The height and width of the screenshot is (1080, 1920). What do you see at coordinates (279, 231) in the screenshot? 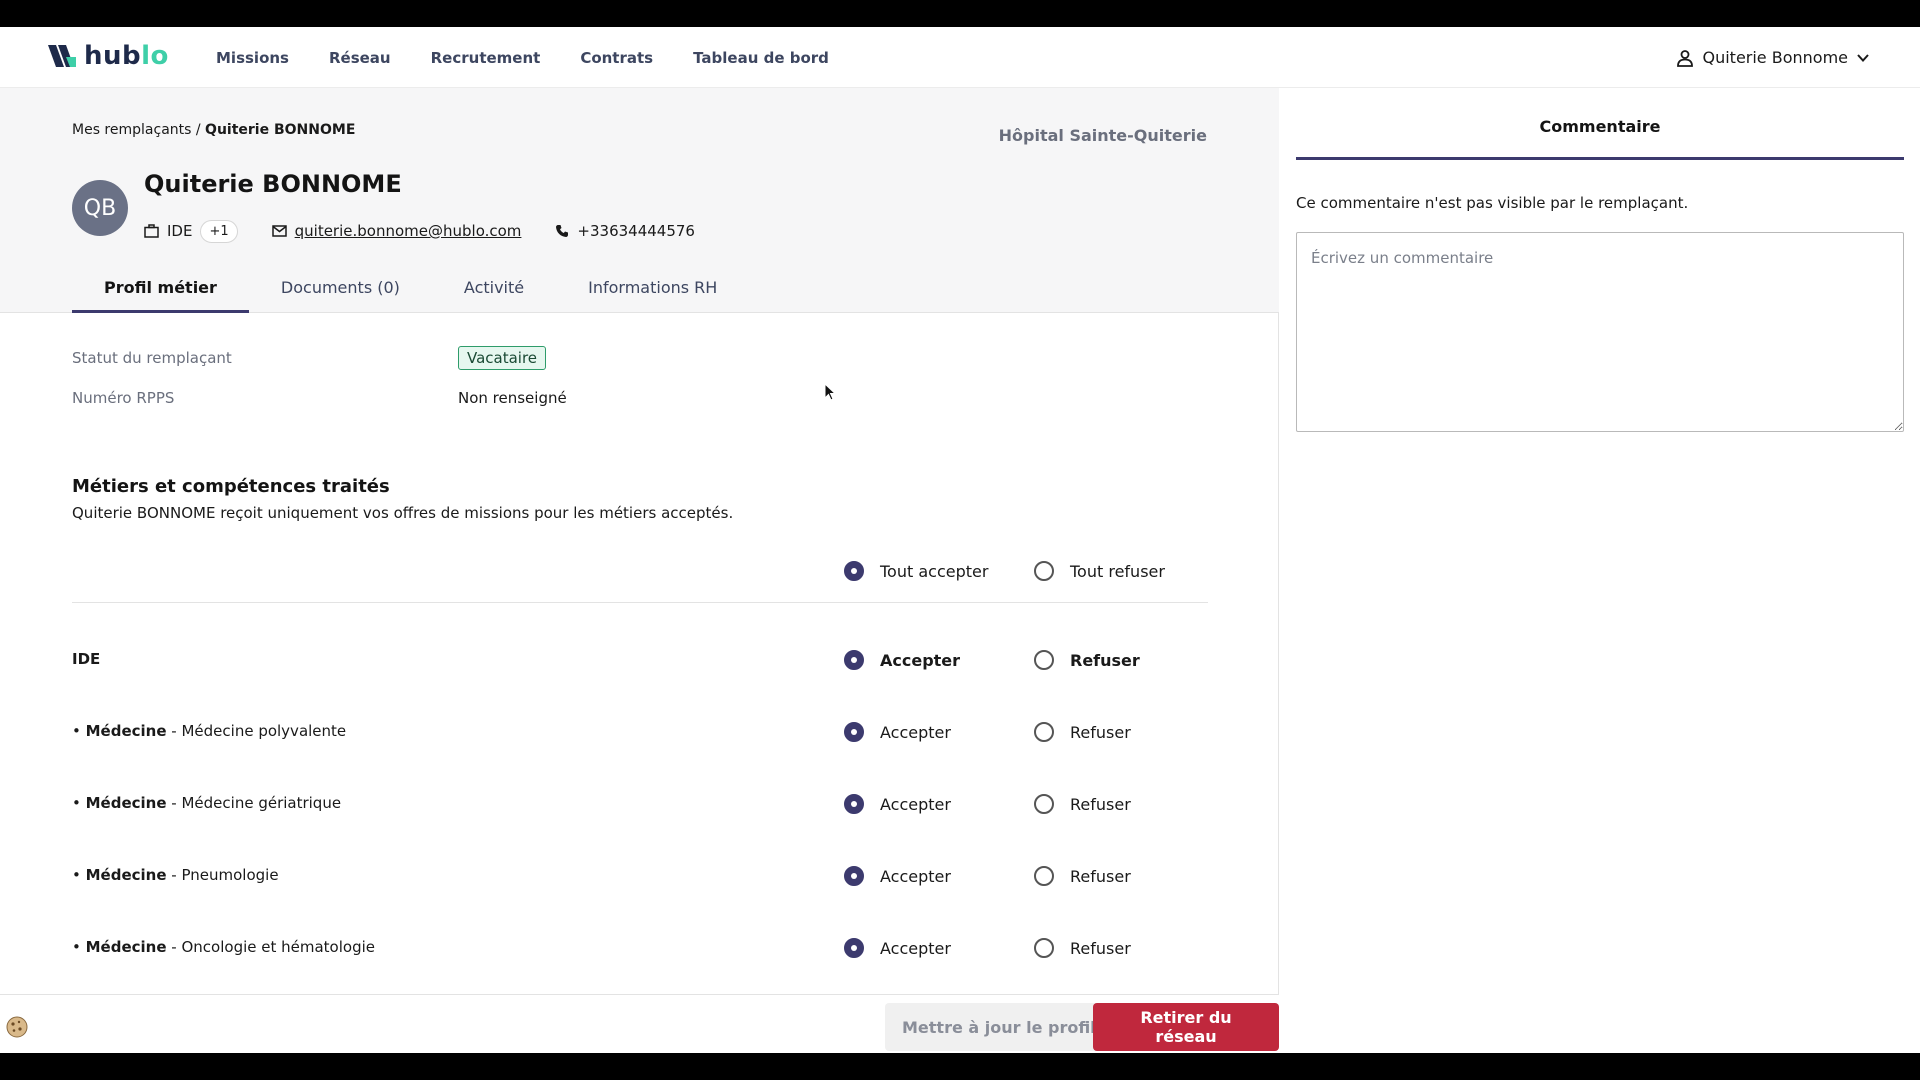
I see `mail-icon` at bounding box center [279, 231].